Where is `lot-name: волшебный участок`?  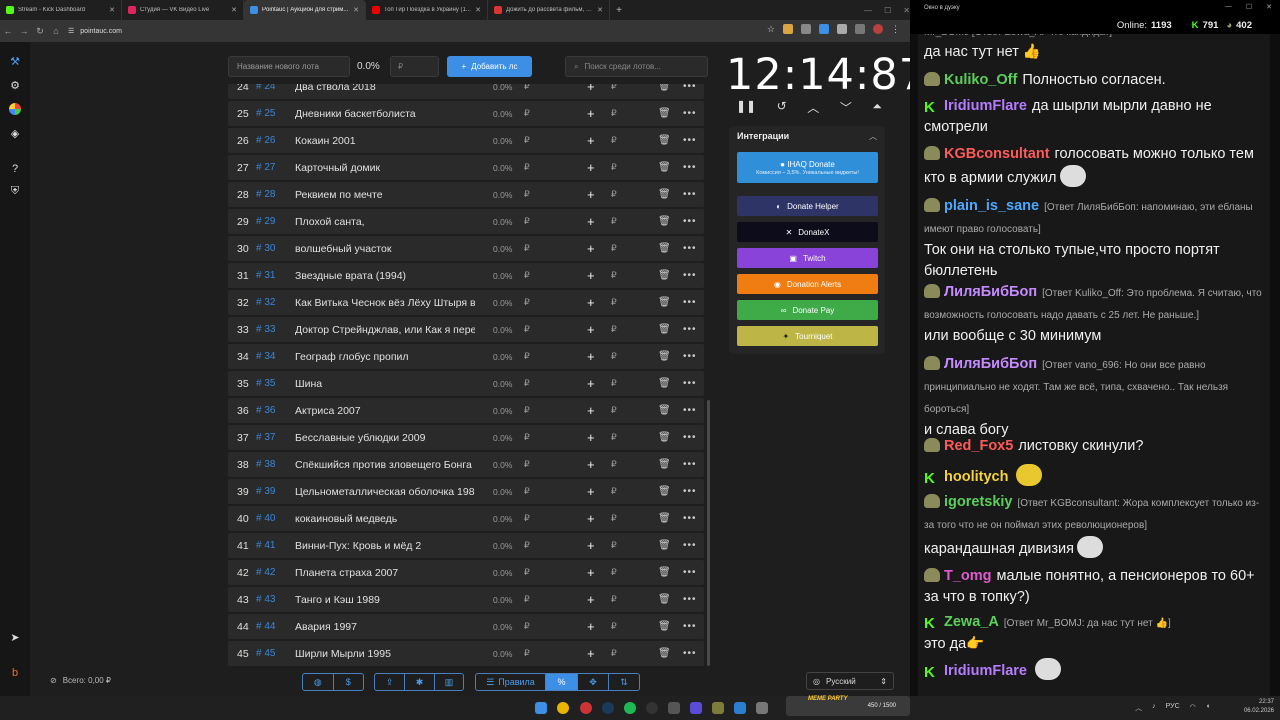
lot-name: волшебный участок is located at coordinates (385, 249).